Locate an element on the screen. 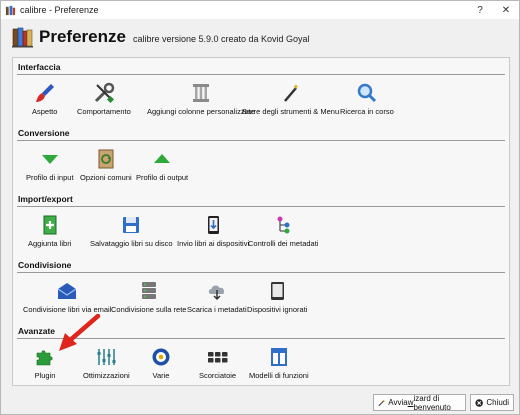 The width and height of the screenshot is (520, 415). pref-label: Aspetto is located at coordinates (45, 111).